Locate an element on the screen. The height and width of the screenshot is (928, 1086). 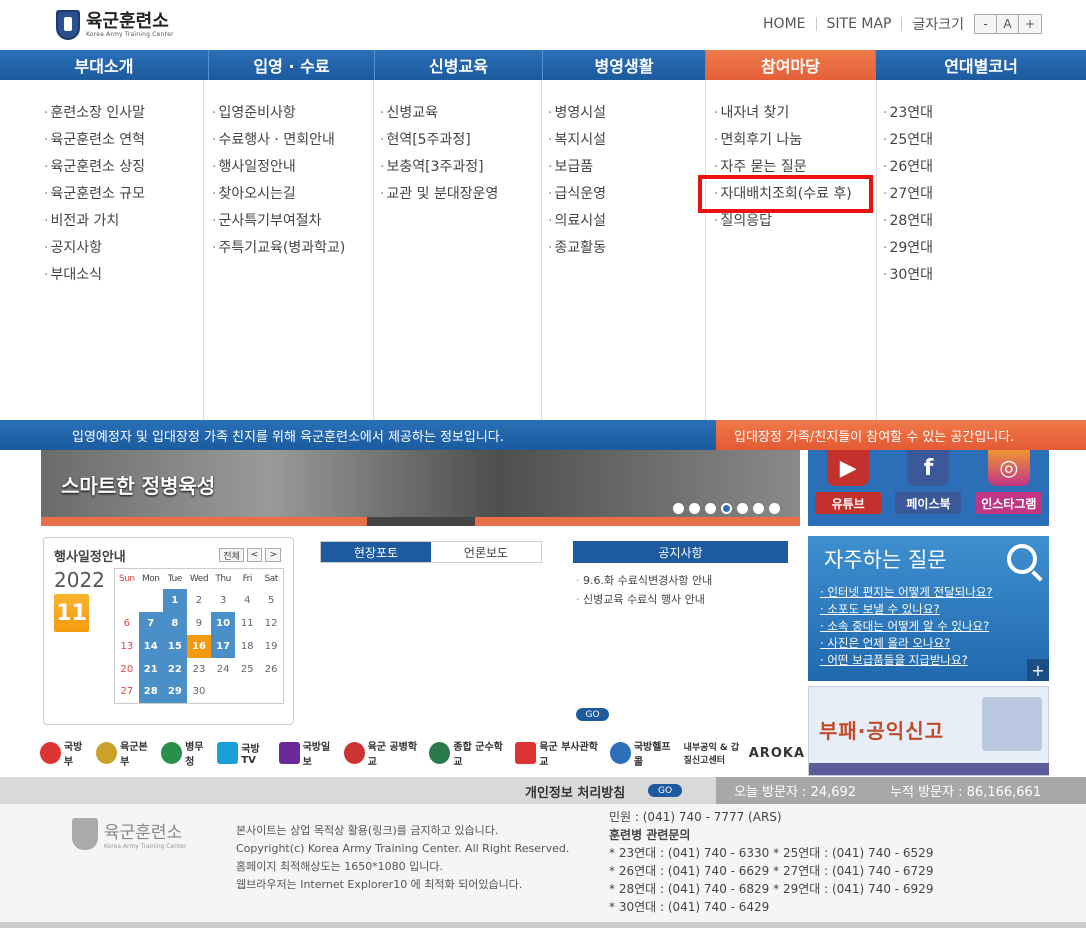
pager-dot-active is located at coordinates (726, 508).